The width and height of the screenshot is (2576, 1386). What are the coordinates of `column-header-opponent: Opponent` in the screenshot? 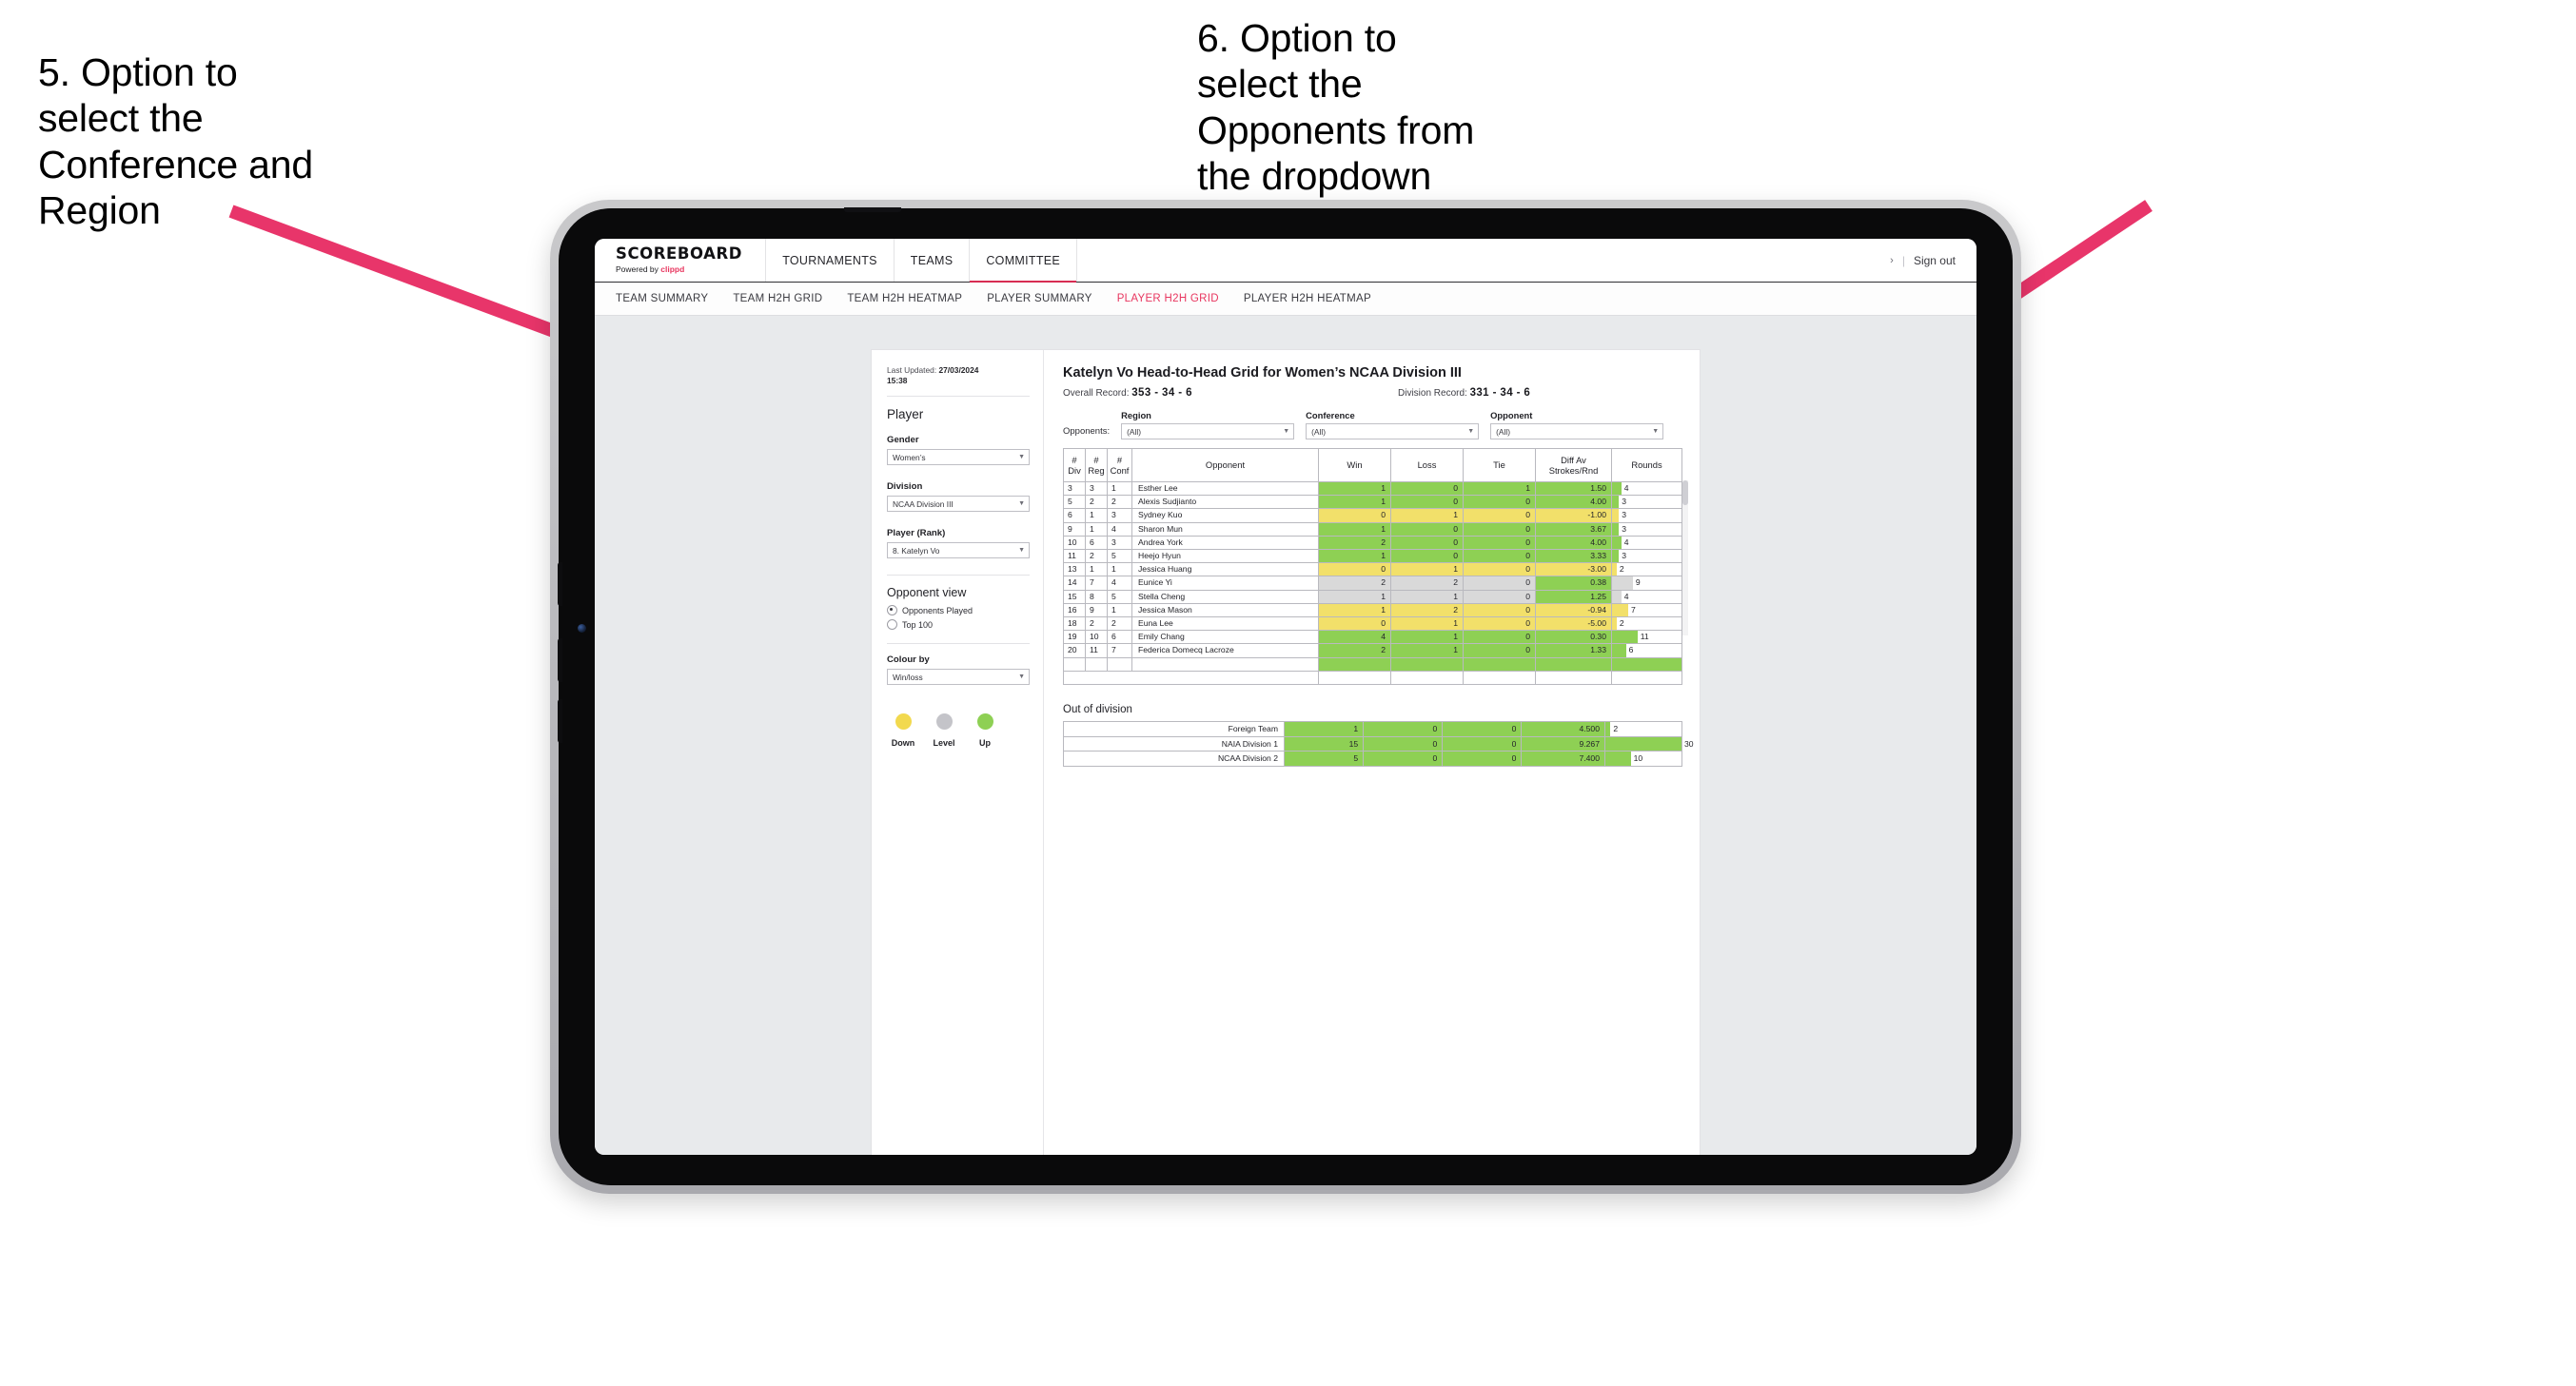 It's located at (1225, 465).